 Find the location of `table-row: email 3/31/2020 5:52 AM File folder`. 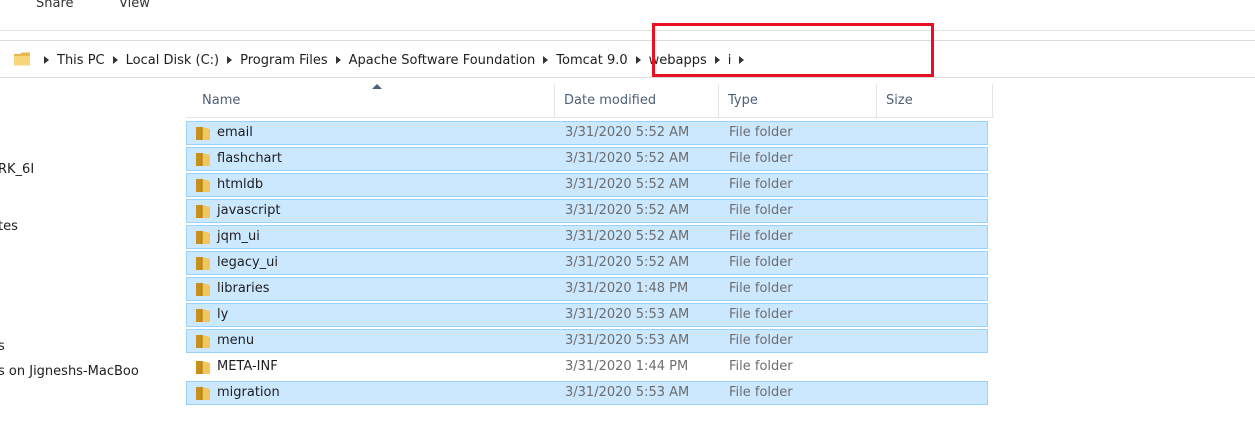

table-row: email 3/31/2020 5:52 AM File folder is located at coordinates (587, 133).